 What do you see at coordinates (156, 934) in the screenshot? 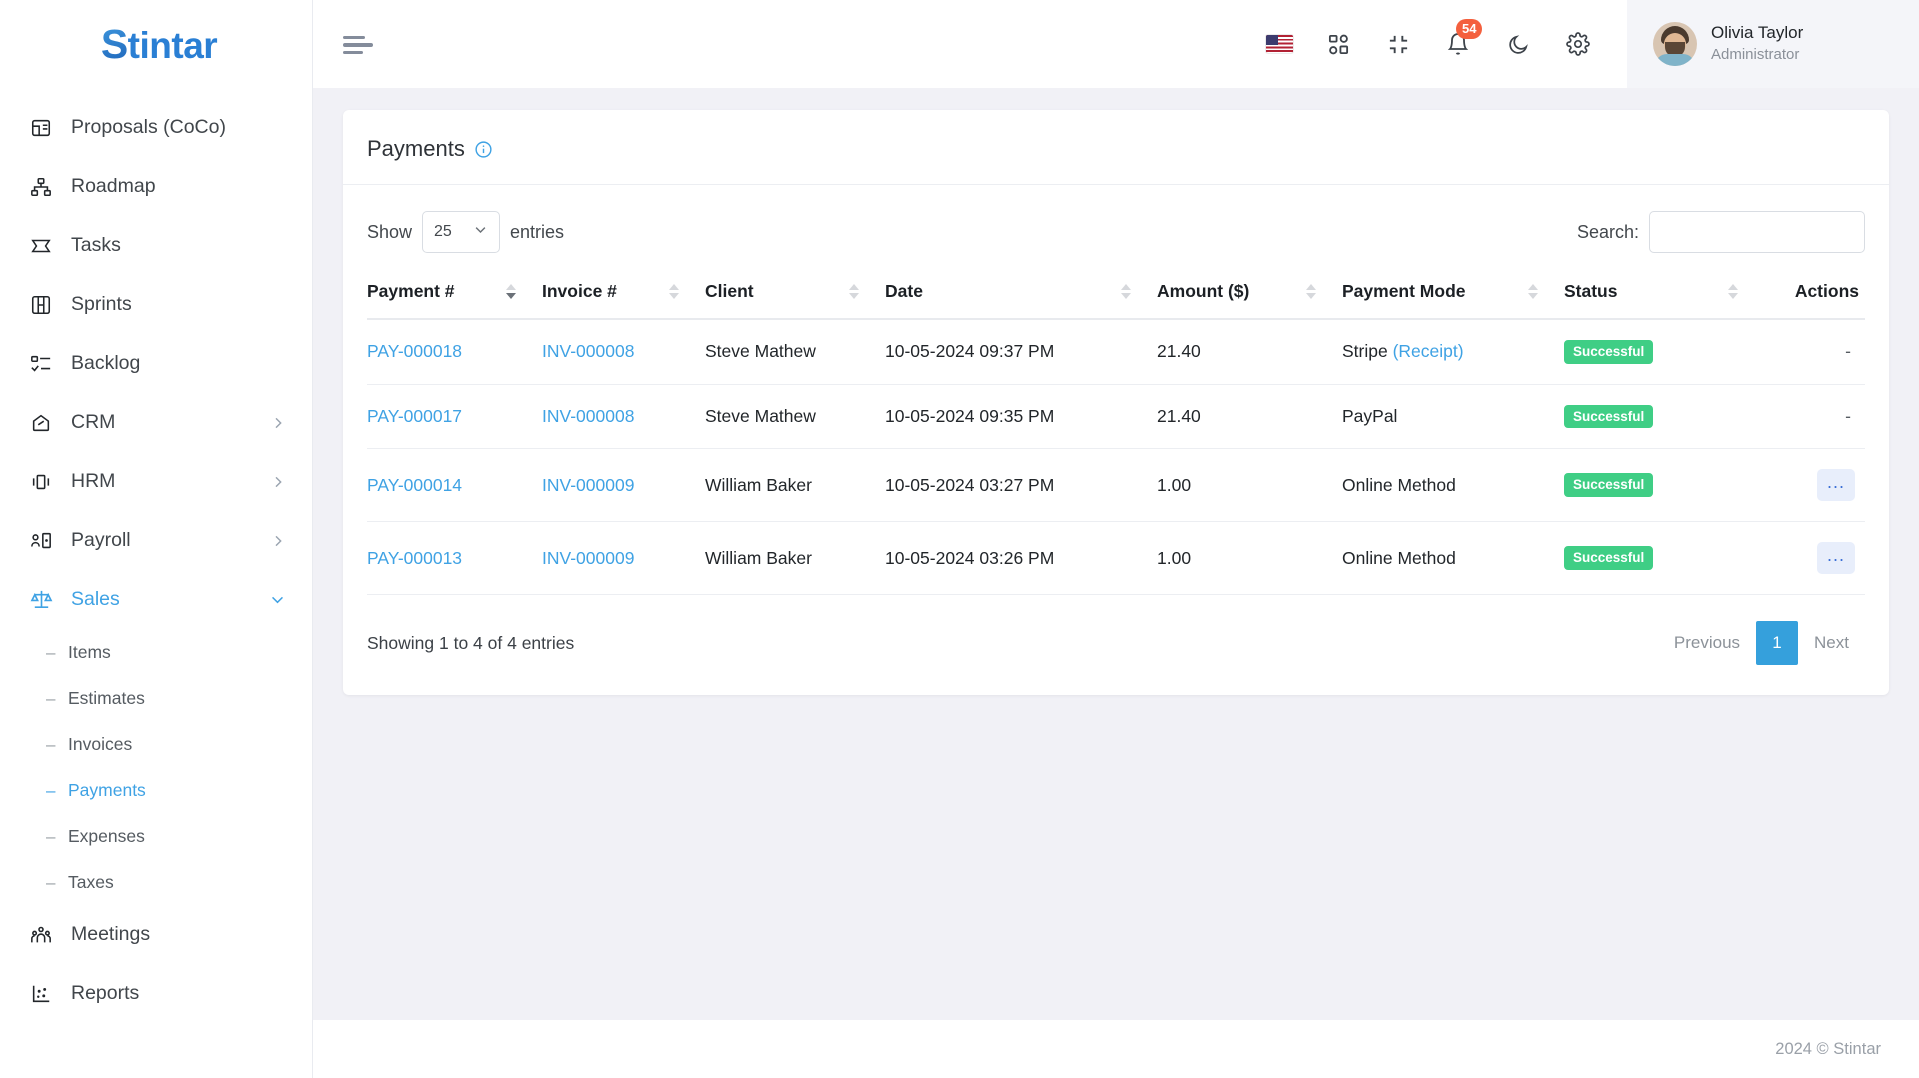
I see `sidebar-item-meetings: Meetings` at bounding box center [156, 934].